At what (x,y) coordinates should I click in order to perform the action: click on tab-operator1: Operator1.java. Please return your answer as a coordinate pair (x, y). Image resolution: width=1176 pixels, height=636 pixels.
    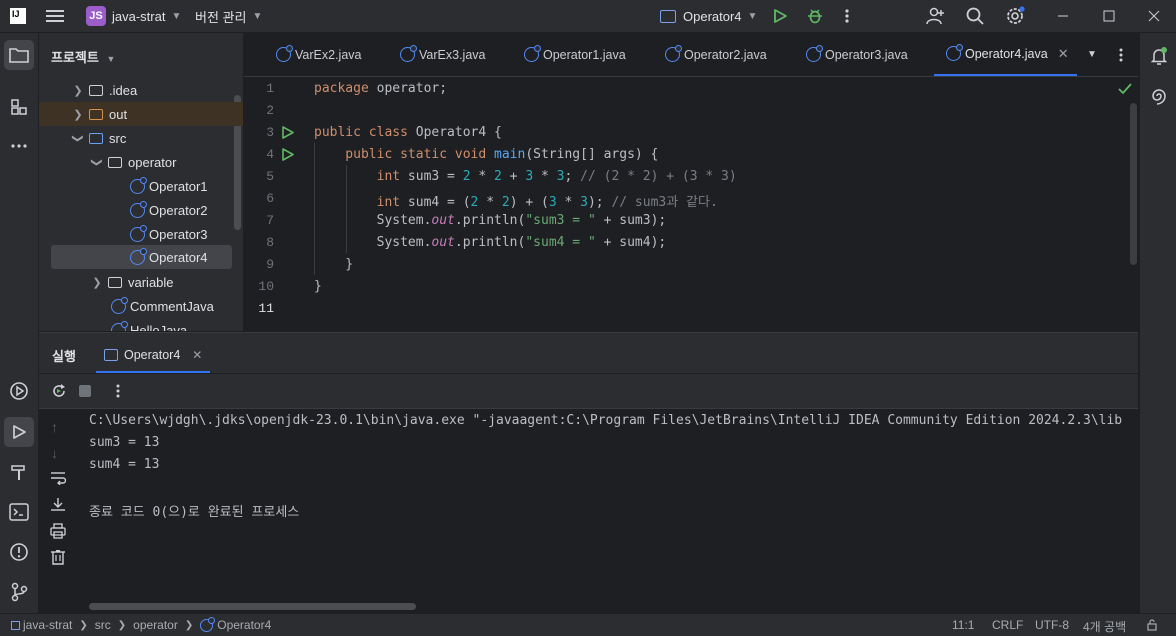
    Looking at the image, I should click on (575, 54).